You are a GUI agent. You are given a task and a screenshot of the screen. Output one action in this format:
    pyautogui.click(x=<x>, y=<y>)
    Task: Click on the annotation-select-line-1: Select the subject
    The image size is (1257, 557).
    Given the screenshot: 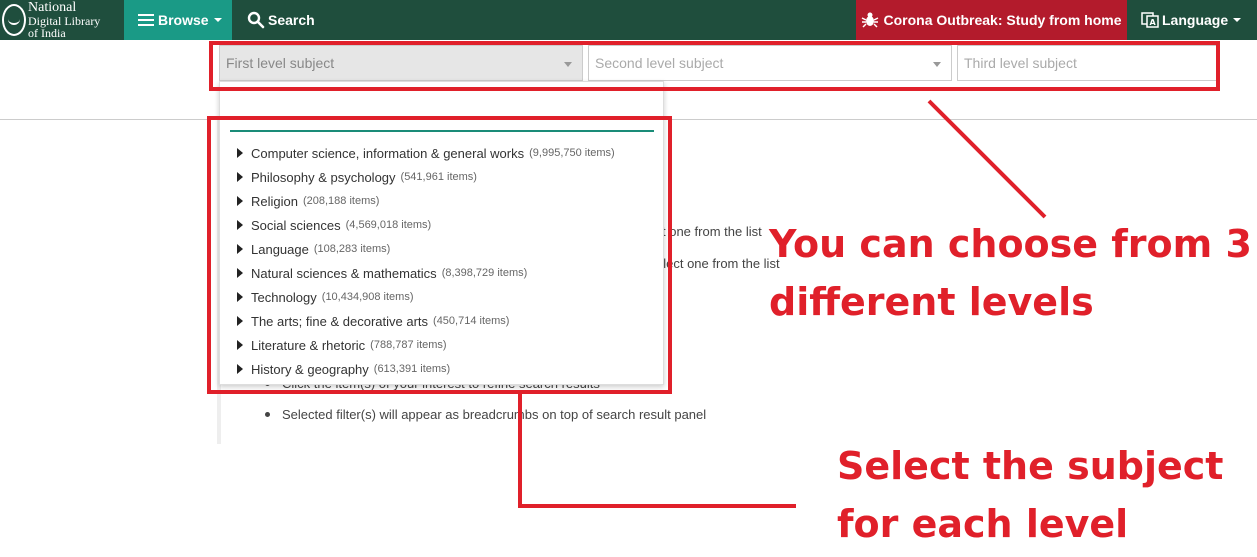 What is the action you would take?
    pyautogui.click(x=1030, y=466)
    